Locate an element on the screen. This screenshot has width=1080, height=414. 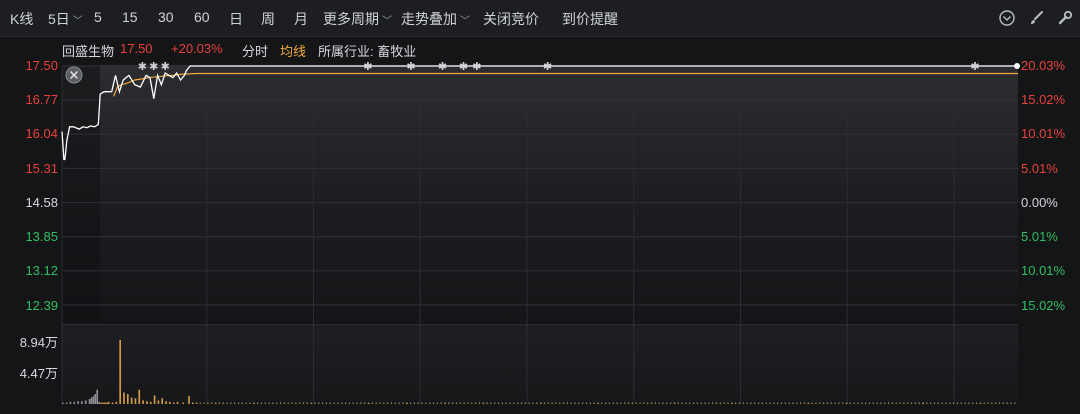
industry-label: 所属行业: 畜牧业 is located at coordinates (367, 51).